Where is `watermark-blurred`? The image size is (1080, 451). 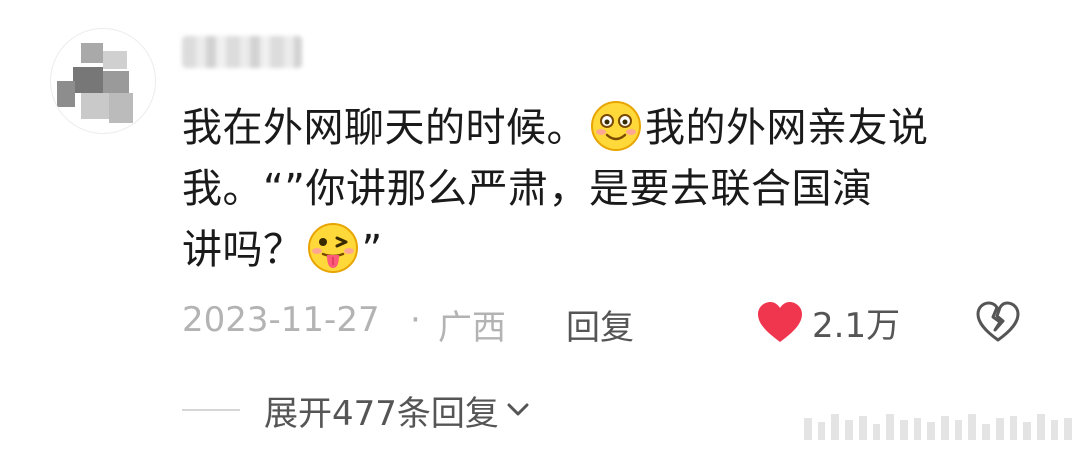 watermark-blurred is located at coordinates (938, 424).